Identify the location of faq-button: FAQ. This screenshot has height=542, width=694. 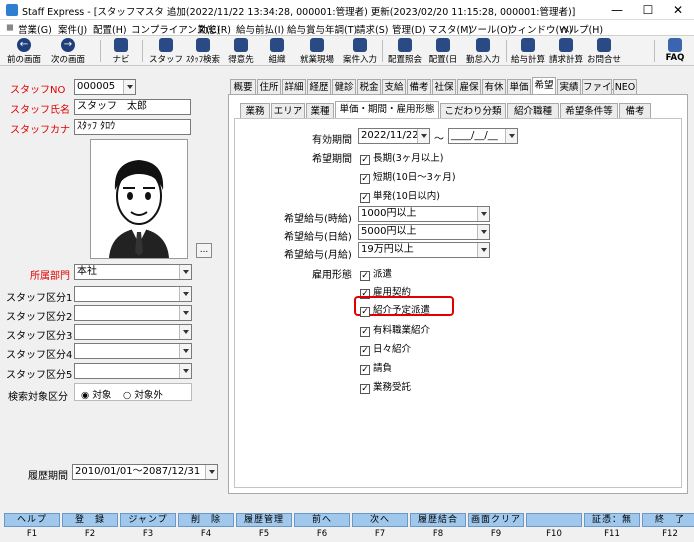
(675, 51).